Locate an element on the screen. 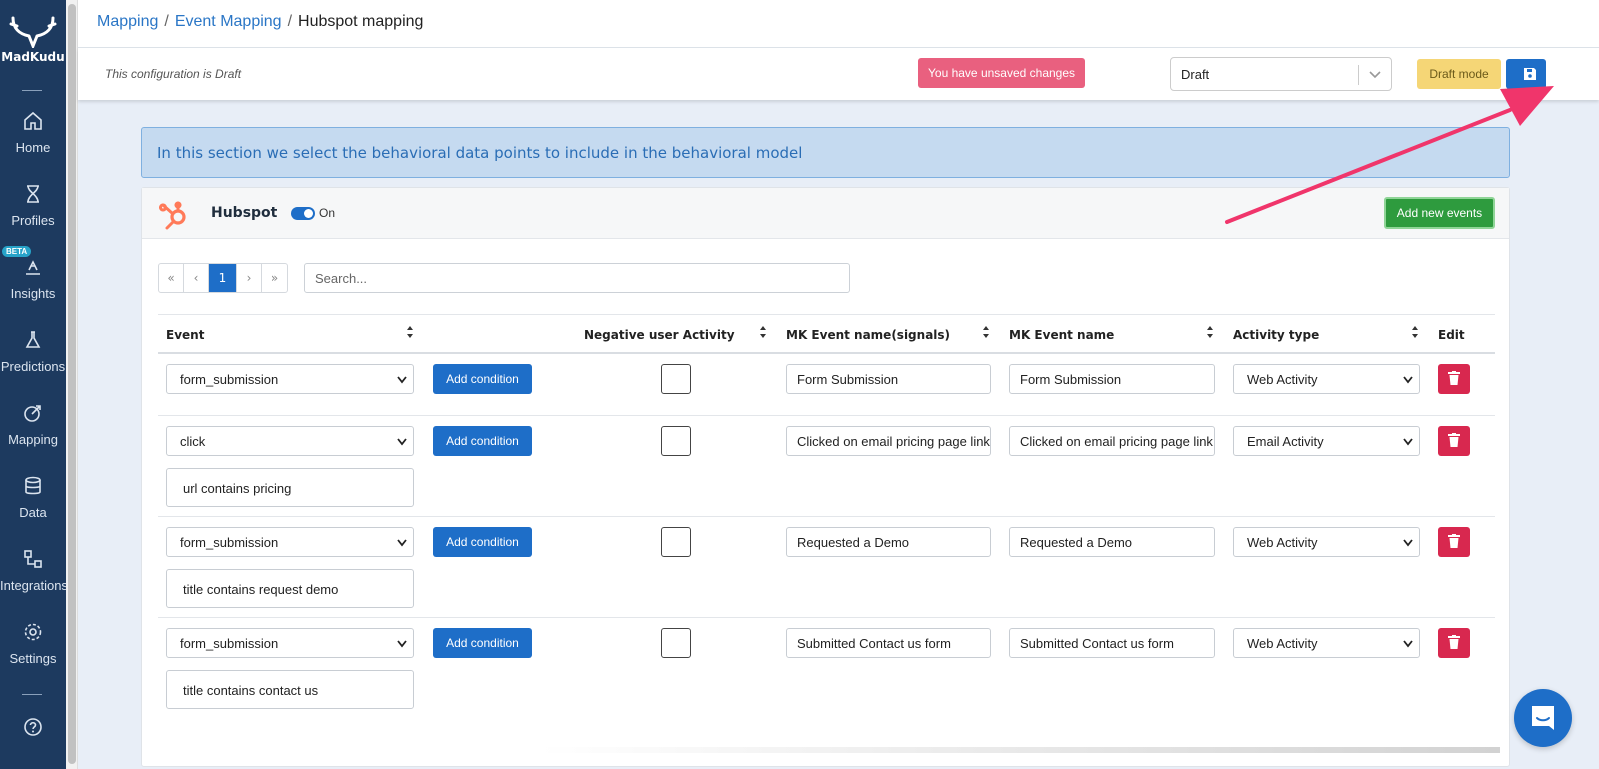  integration-toggle is located at coordinates (303, 213).